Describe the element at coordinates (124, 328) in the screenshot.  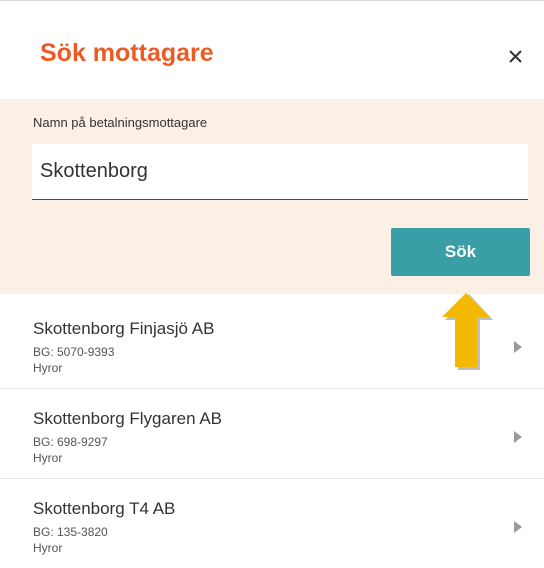
I see `result-name: Skottenborg Finjasjö AB` at that location.